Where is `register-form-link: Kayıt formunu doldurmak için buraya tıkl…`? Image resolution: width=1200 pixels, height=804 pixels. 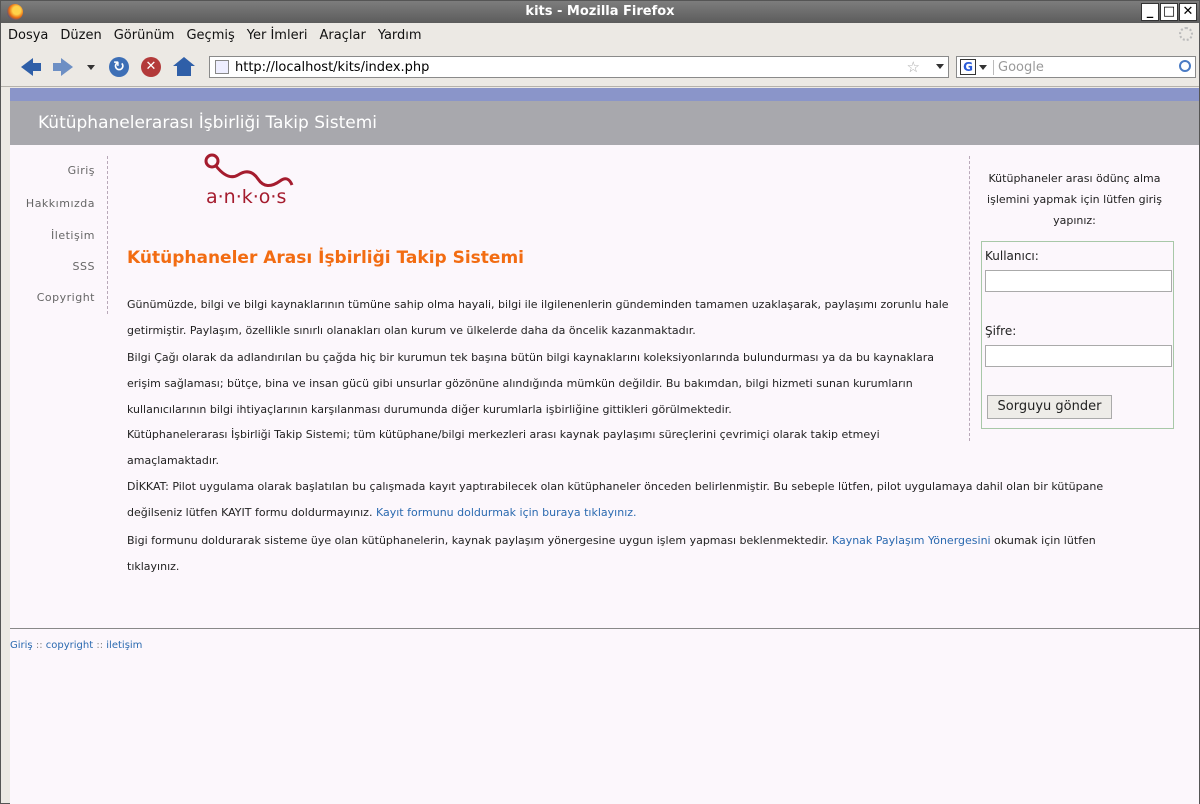
register-form-link: Kayıt formunu doldurmak için buraya tıkl… is located at coordinates (506, 512).